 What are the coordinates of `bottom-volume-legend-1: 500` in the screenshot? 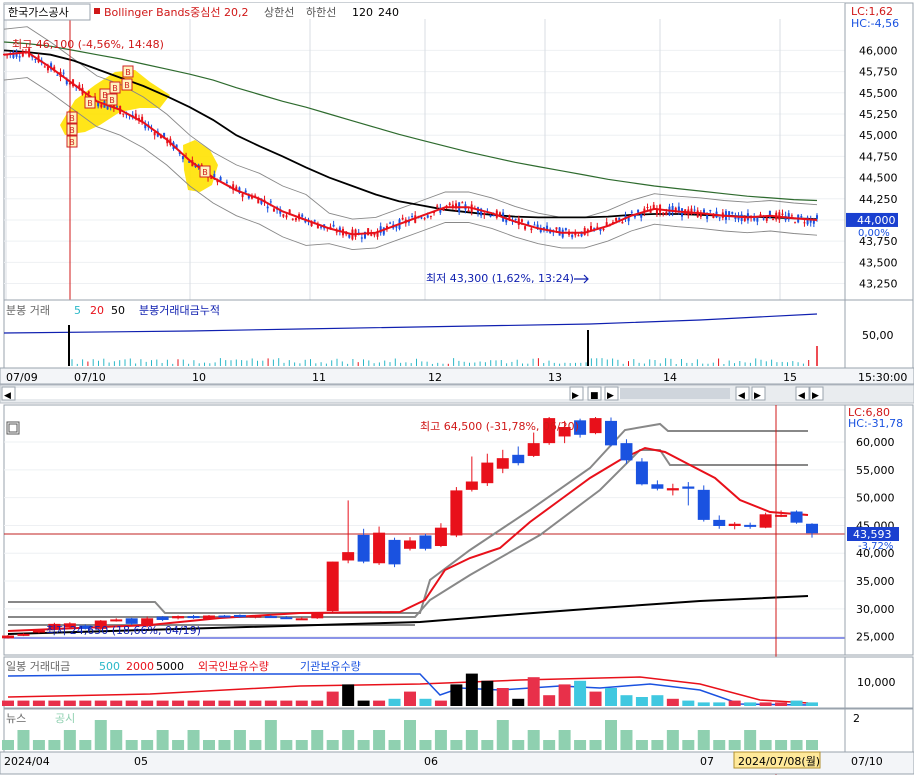 It's located at (109, 666).